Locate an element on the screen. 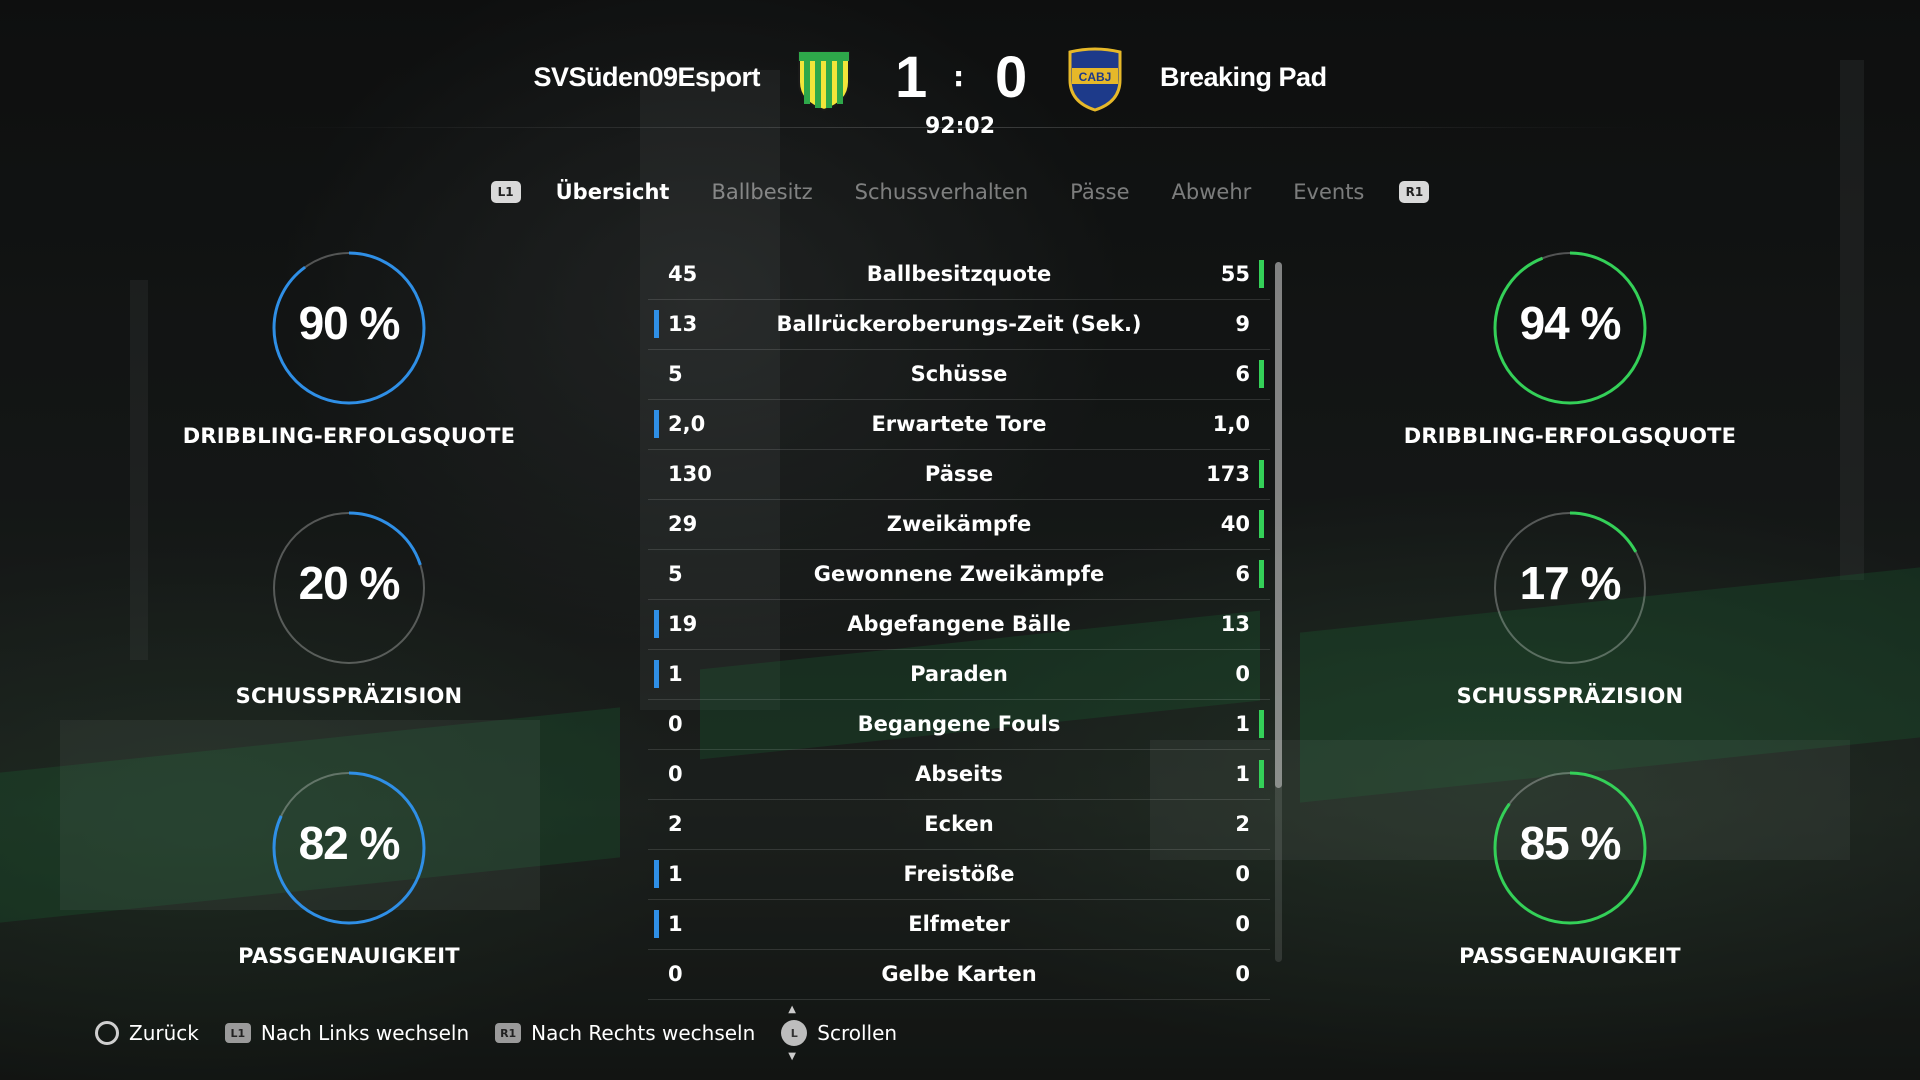 Image resolution: width=1920 pixels, height=1080 pixels. stat-row: 0 Gelbe Karten 0 is located at coordinates (959, 975).